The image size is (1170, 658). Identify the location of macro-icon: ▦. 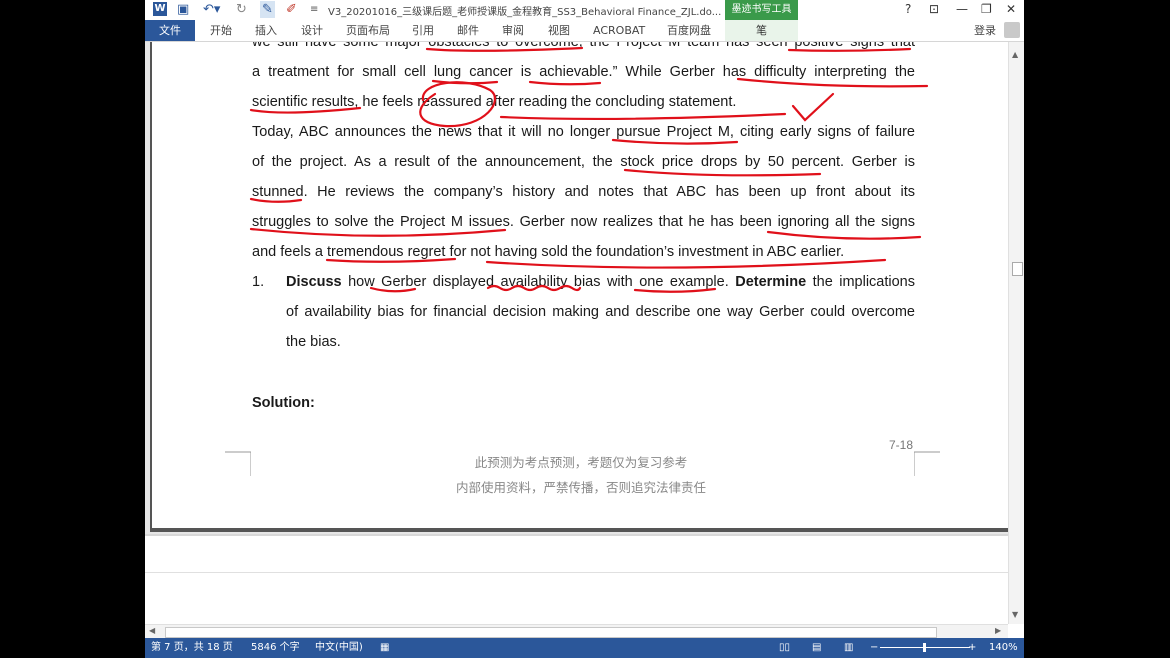
(384, 648).